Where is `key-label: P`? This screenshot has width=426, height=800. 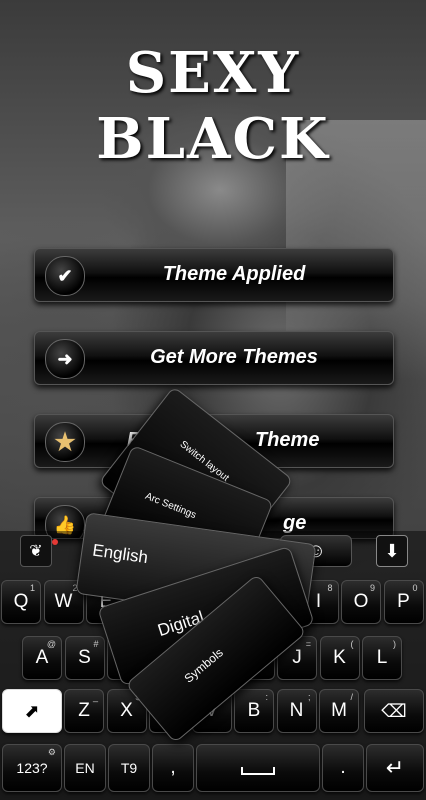 key-label: P is located at coordinates (403, 601).